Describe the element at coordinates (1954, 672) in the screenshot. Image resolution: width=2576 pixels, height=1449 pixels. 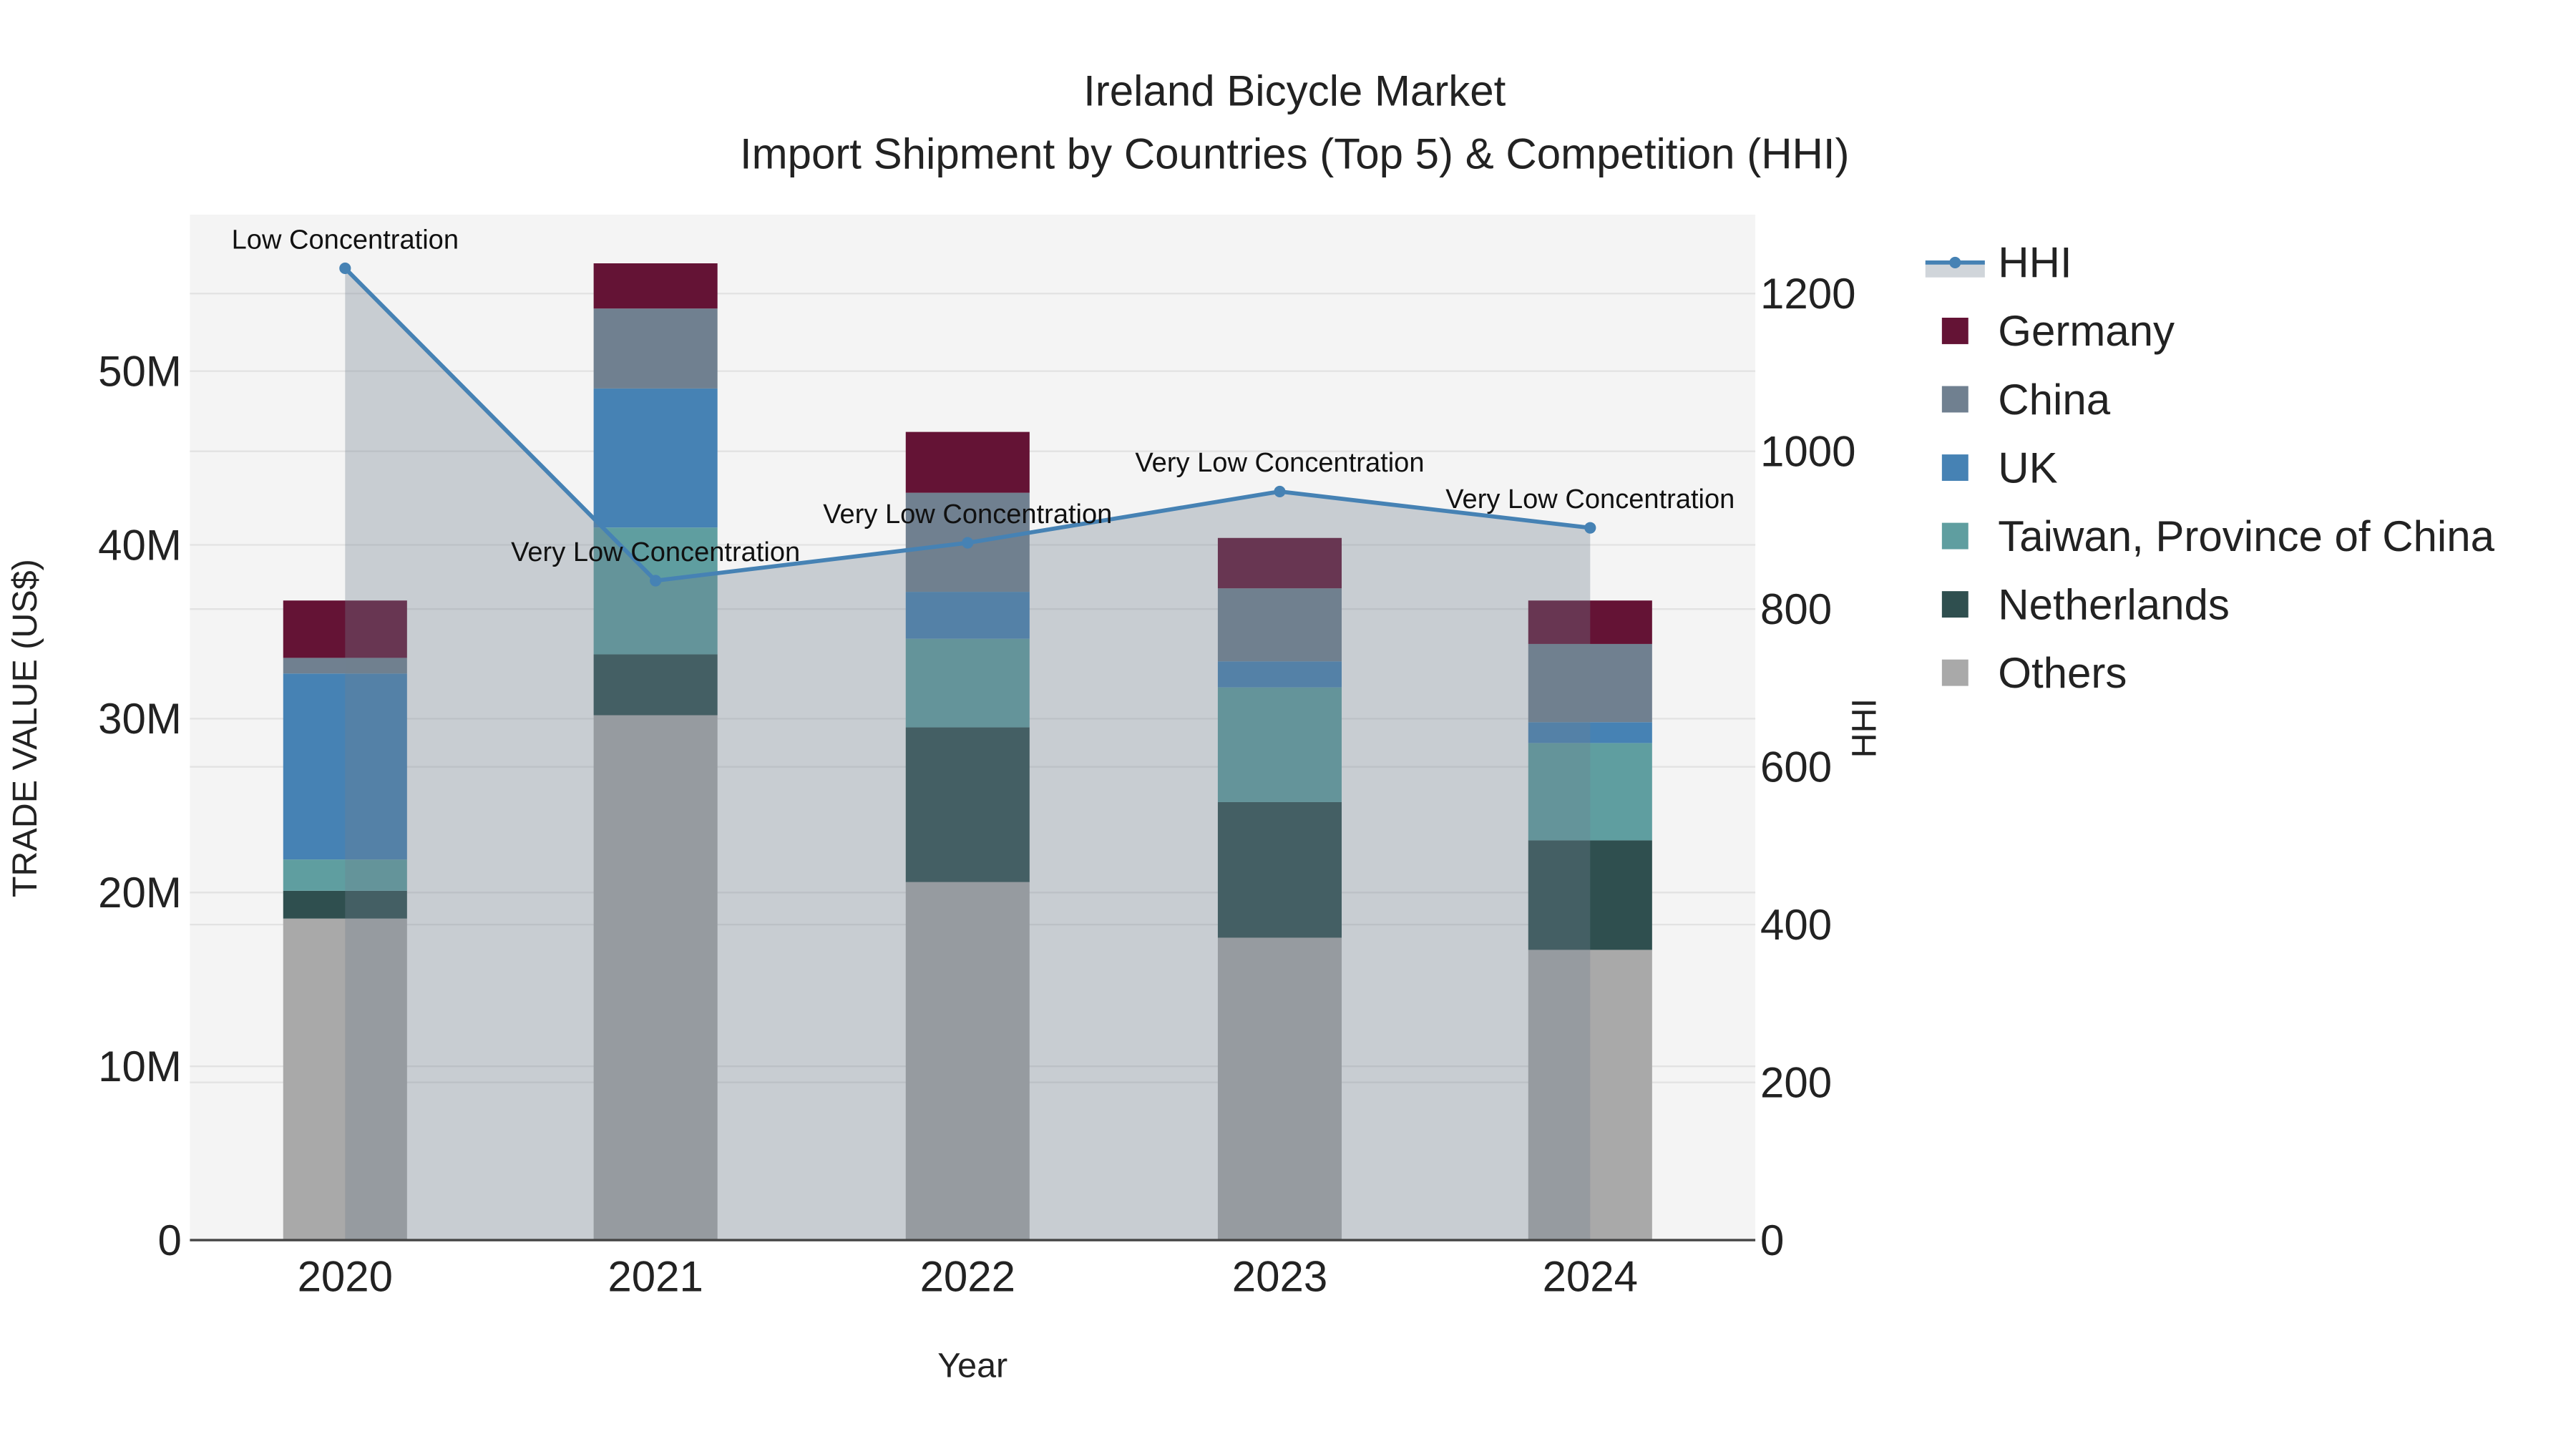
I see `legend-swatch-others` at that location.